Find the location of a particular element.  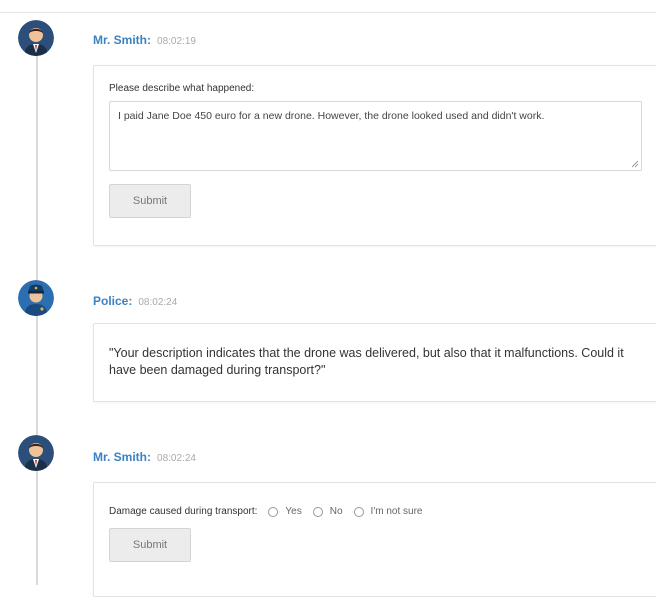

radio-option-no: No is located at coordinates (327, 511).